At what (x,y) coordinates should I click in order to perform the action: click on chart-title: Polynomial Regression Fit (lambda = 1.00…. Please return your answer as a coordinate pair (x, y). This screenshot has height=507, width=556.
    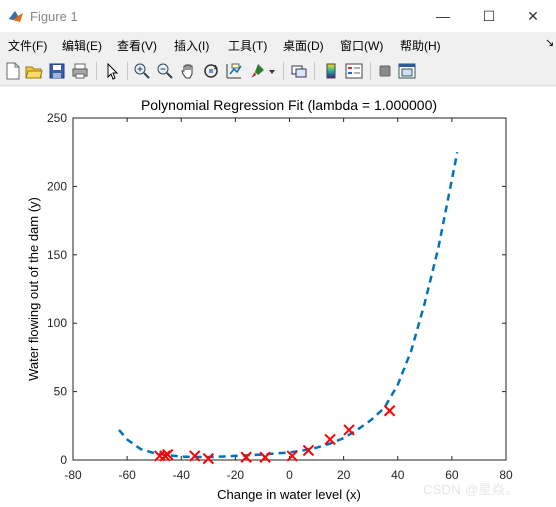
    Looking at the image, I should click on (289, 105).